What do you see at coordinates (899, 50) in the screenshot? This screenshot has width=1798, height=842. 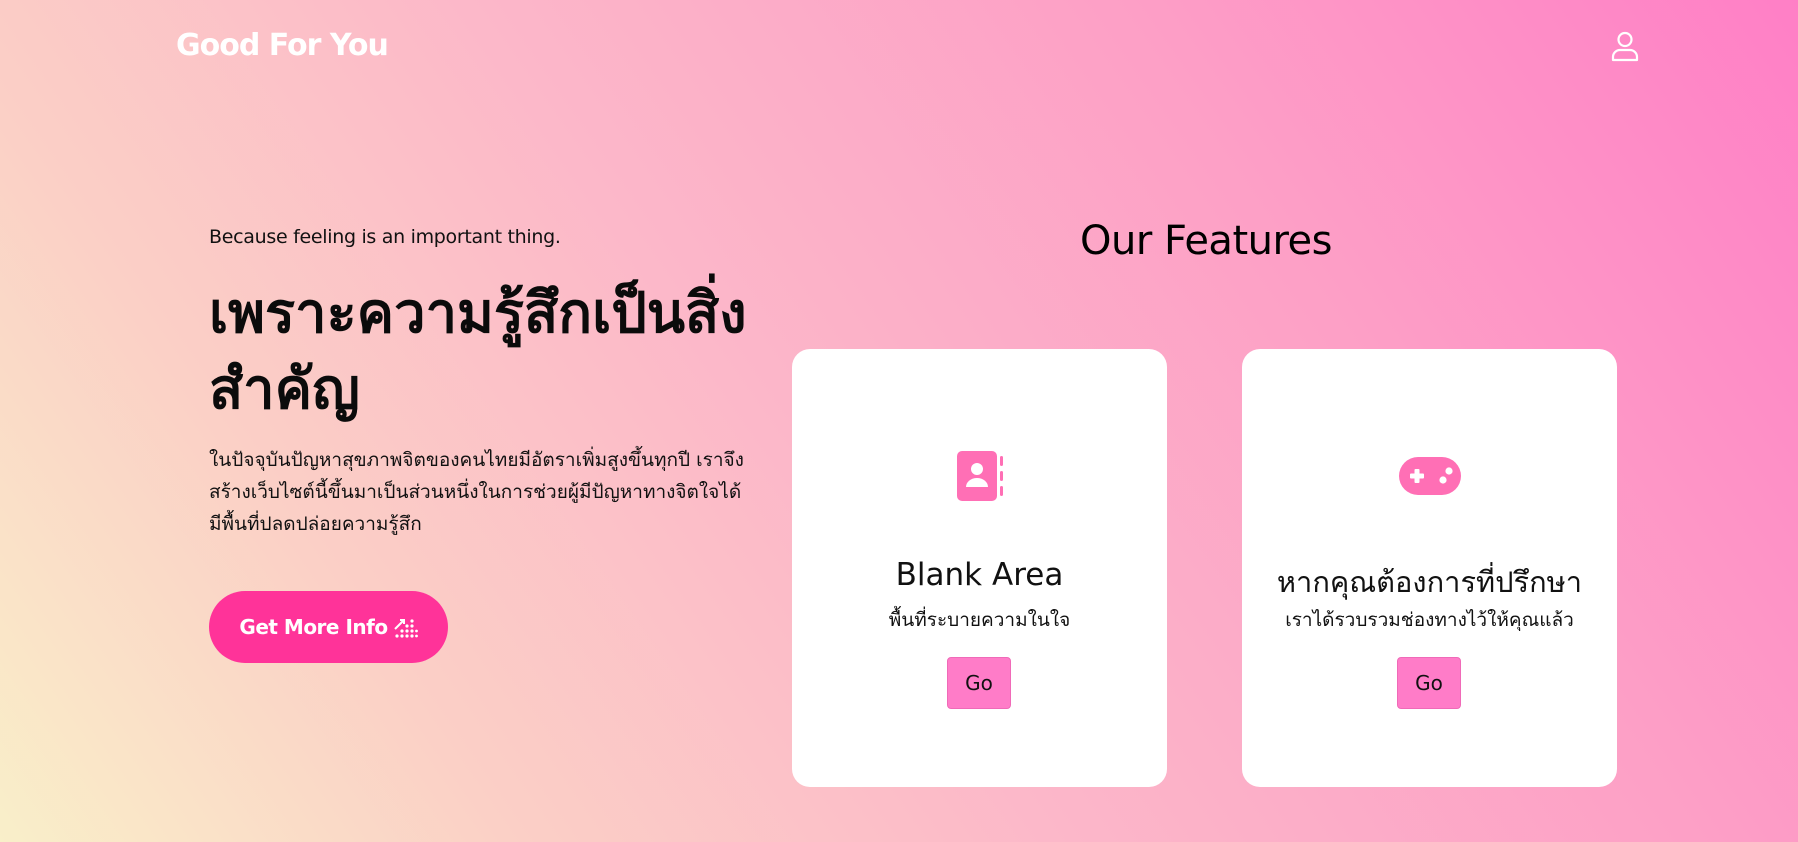 I see `navbar: Good For You` at bounding box center [899, 50].